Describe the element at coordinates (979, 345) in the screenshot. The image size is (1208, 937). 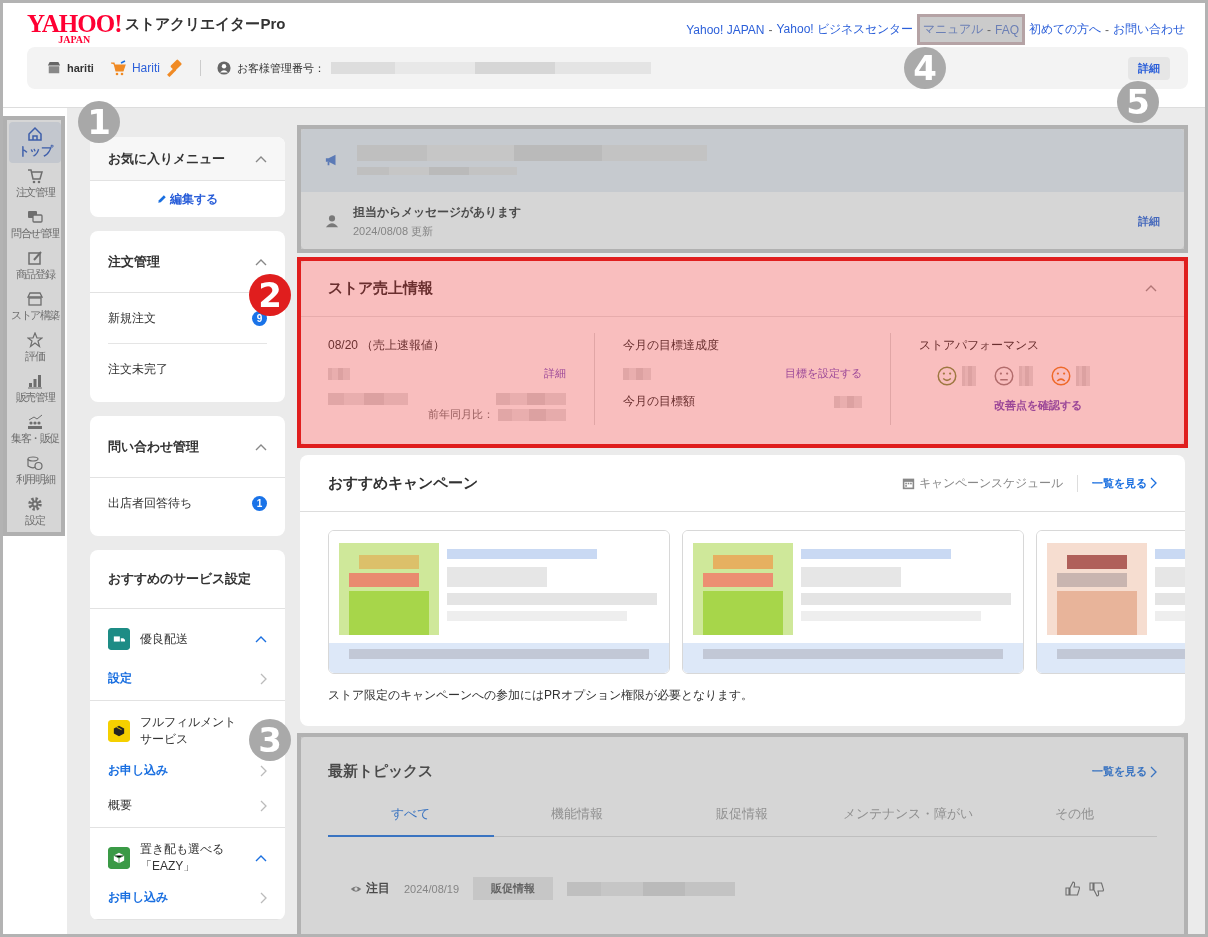
I see `performance-label: ストアパフォーマンス` at that location.